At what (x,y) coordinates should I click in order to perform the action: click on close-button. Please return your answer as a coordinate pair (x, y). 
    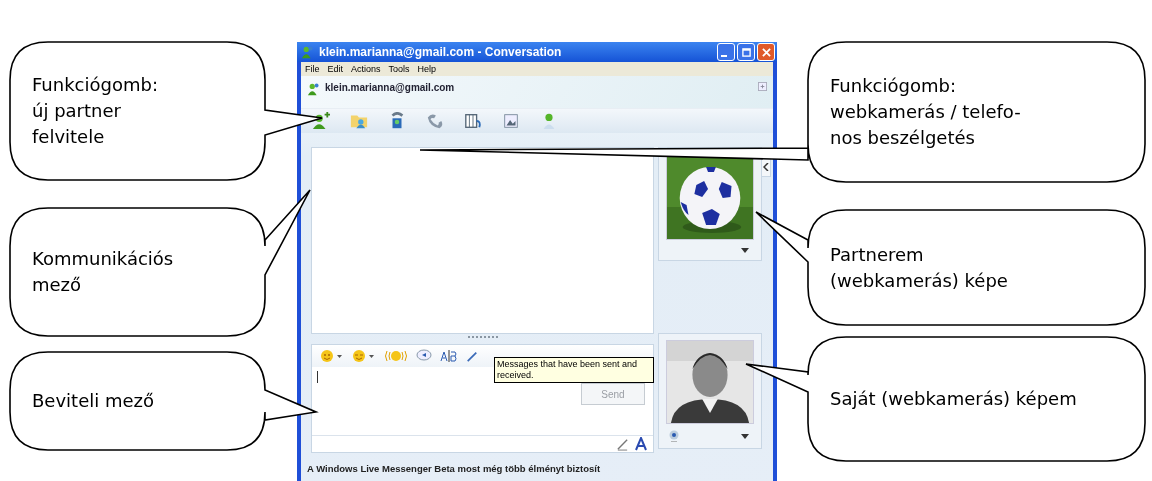
    Looking at the image, I should click on (766, 52).